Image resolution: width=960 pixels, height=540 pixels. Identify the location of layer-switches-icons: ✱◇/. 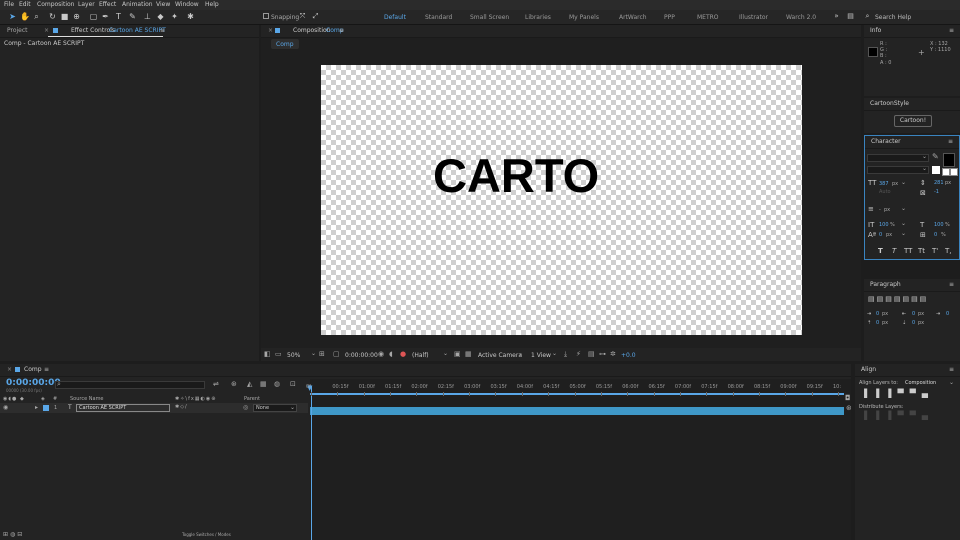
(181, 407).